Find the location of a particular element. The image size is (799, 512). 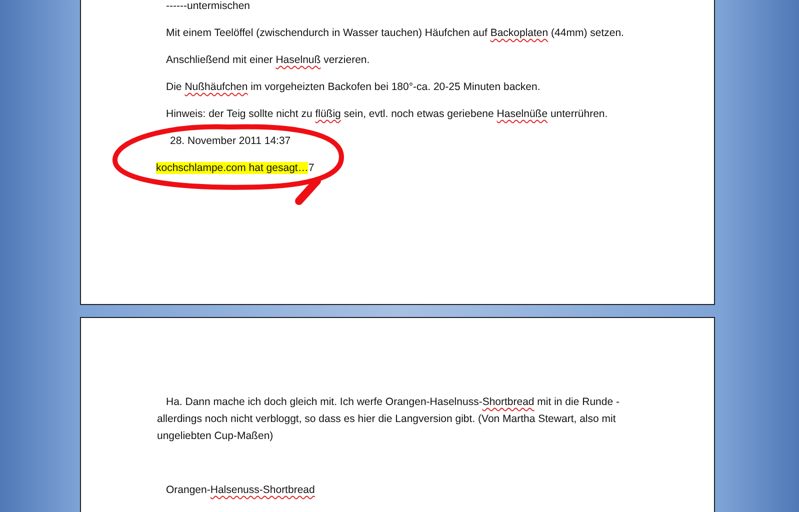

paragraph: 28. November 2011 14:37 is located at coordinates (230, 141).